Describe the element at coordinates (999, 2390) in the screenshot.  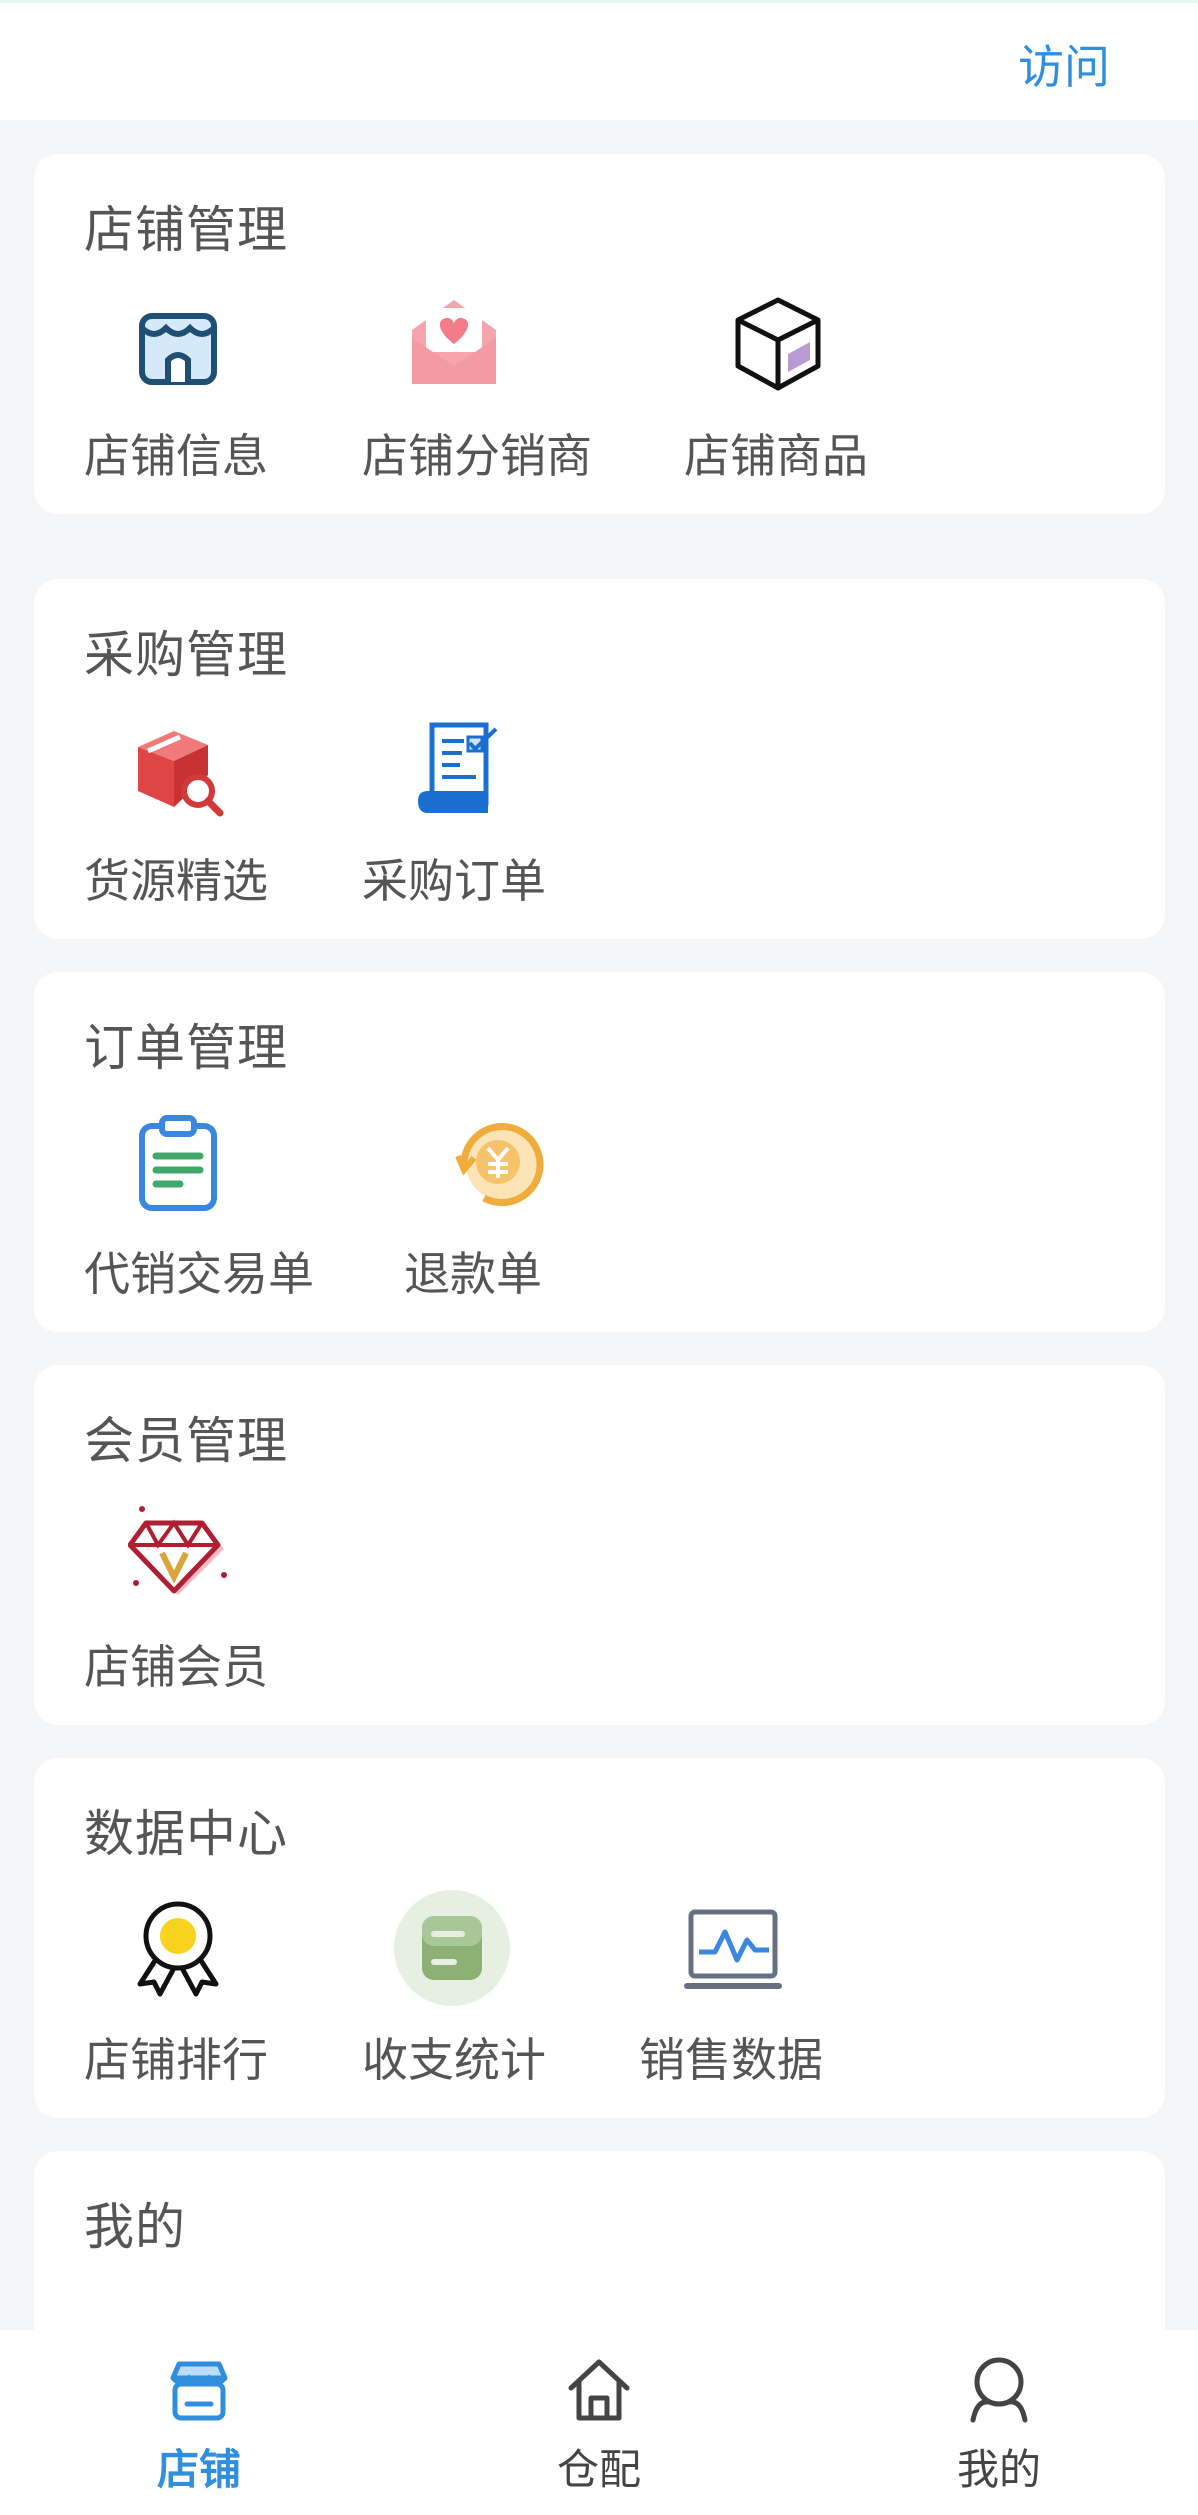
I see `user-tab-icon` at that location.